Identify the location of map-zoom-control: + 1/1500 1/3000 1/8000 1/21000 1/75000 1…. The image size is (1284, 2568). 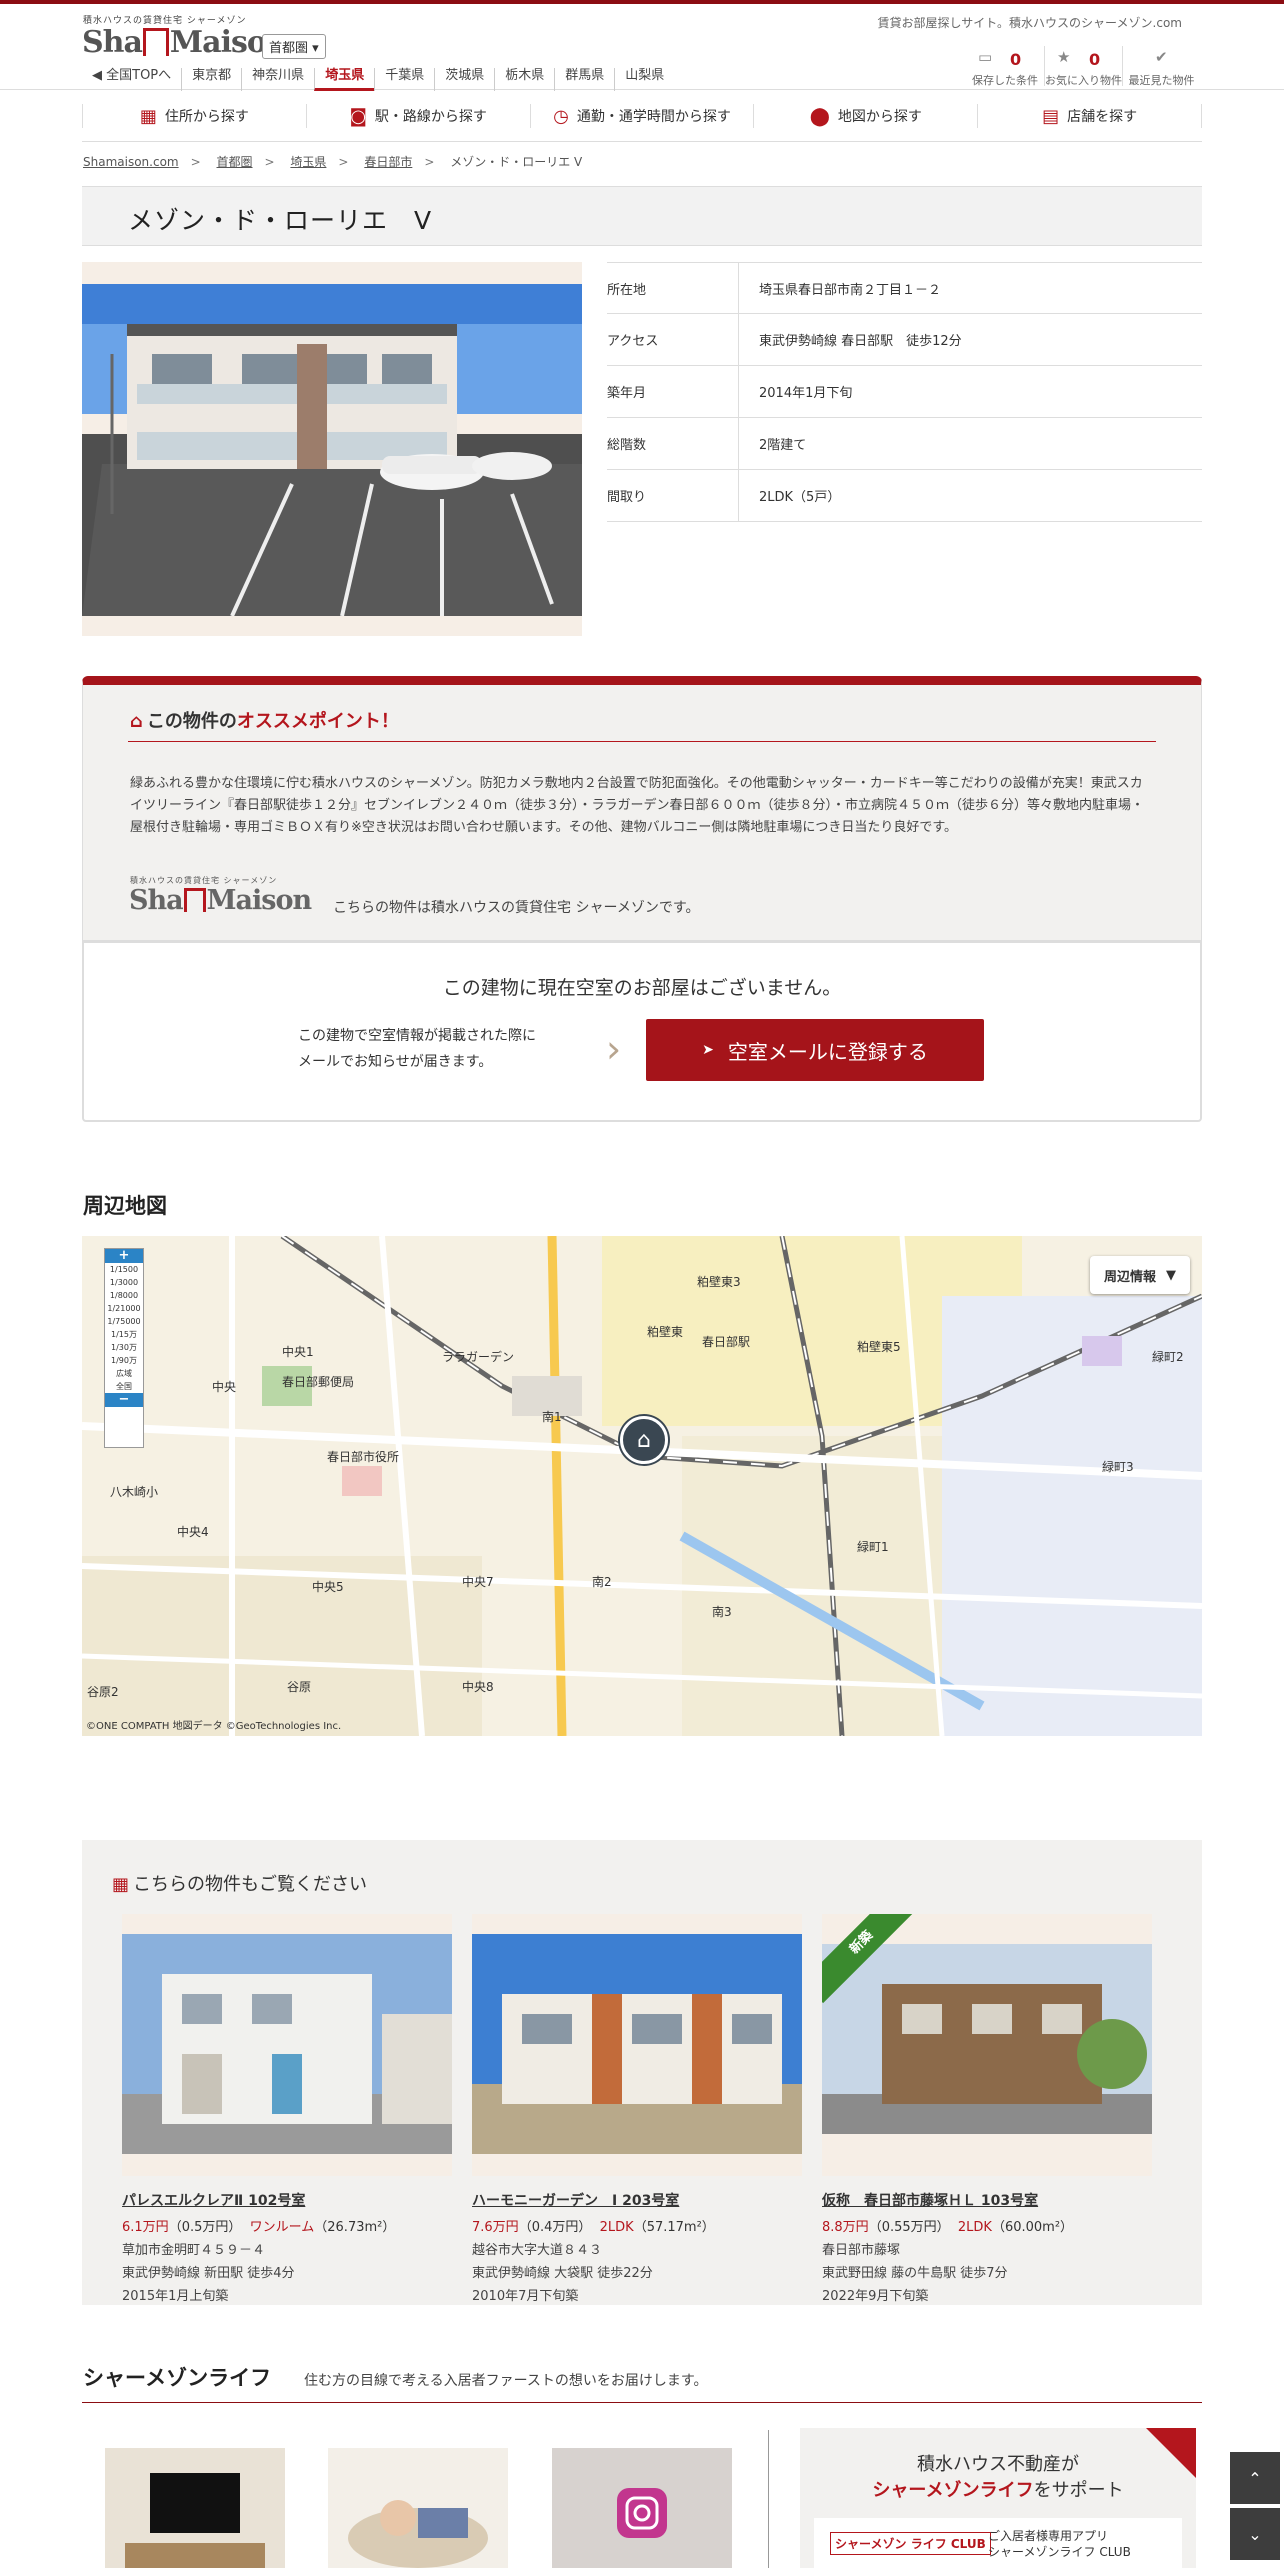
(124, 1348).